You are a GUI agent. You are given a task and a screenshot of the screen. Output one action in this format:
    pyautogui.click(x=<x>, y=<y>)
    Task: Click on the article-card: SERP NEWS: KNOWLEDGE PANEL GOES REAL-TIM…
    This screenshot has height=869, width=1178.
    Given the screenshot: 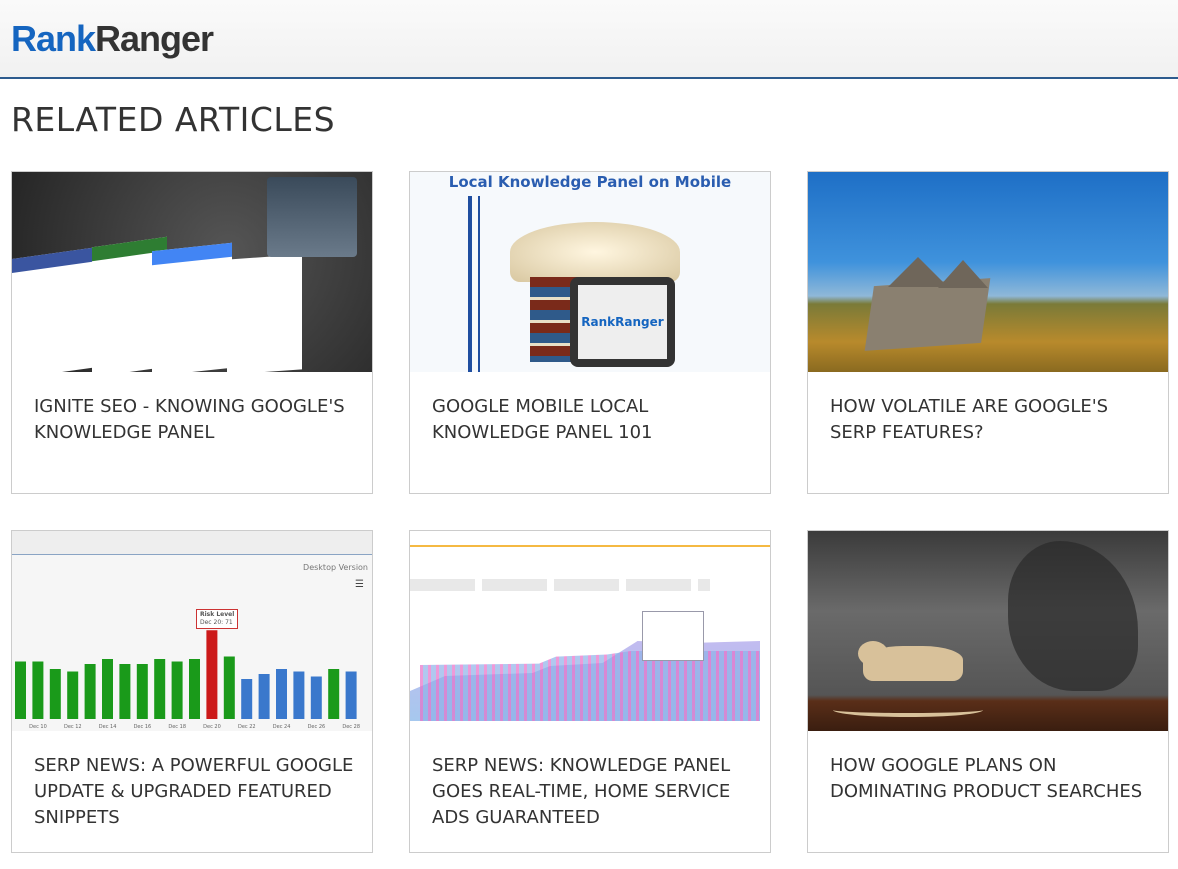 What is the action you would take?
    pyautogui.click(x=590, y=691)
    